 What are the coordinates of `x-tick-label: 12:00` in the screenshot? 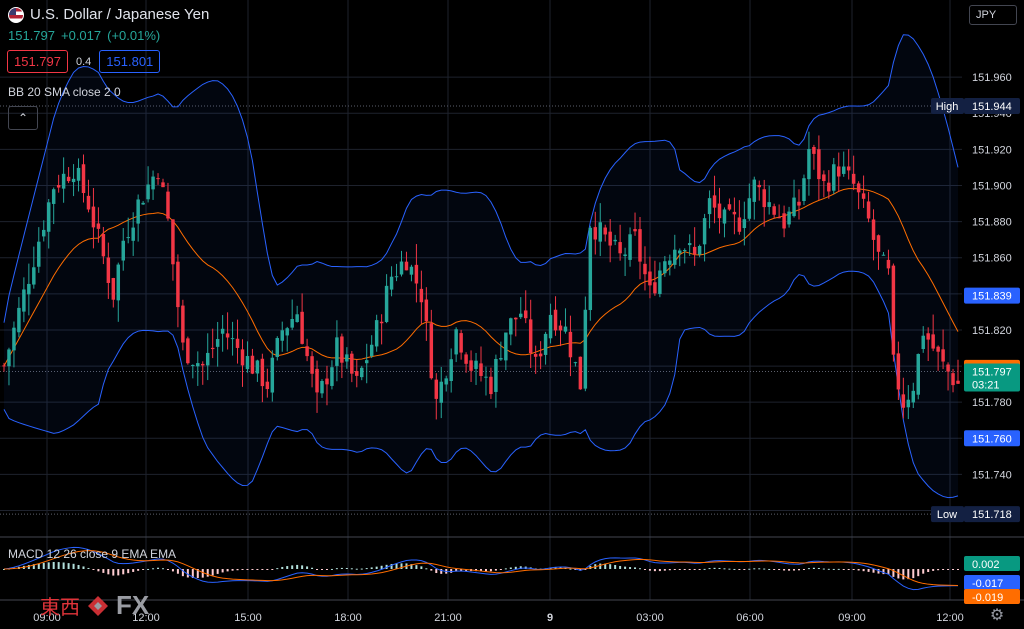 It's located at (950, 618).